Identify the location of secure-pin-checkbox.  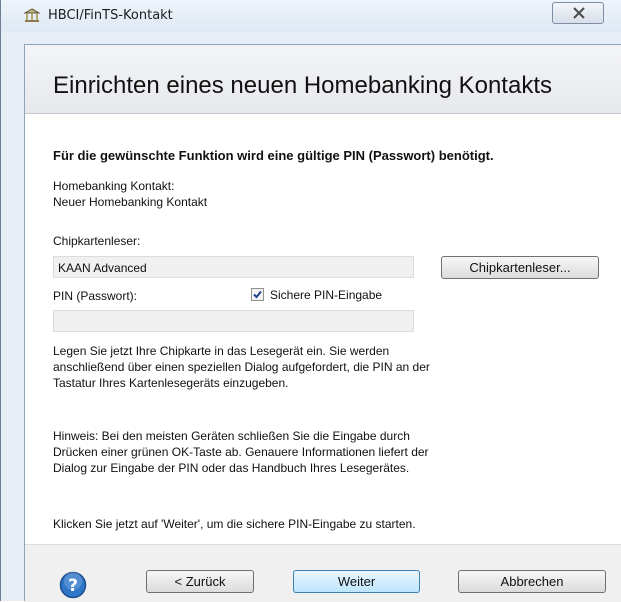
(257, 294).